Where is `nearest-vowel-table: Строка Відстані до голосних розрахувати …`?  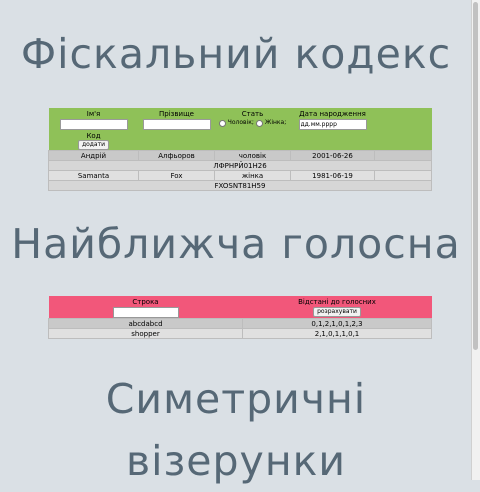
nearest-vowel-table: Строка Відстані до голосних розрахувати … is located at coordinates (240, 317).